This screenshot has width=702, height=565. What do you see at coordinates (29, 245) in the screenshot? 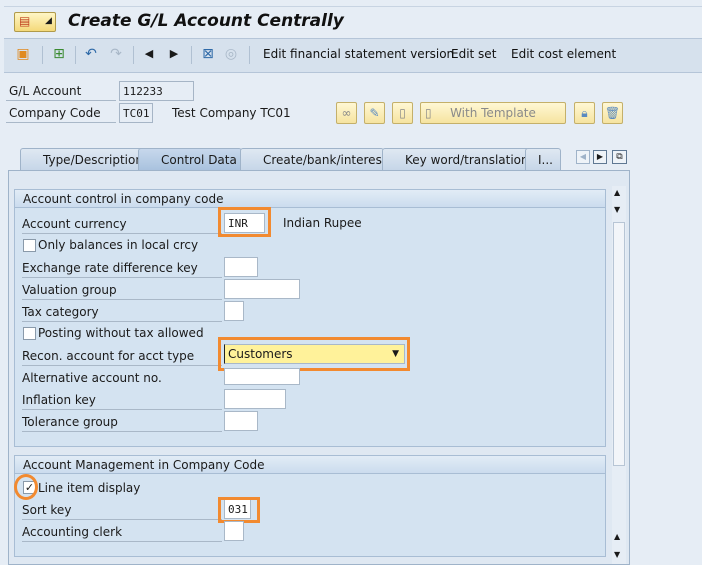
I see `only-balances-checkbox` at bounding box center [29, 245].